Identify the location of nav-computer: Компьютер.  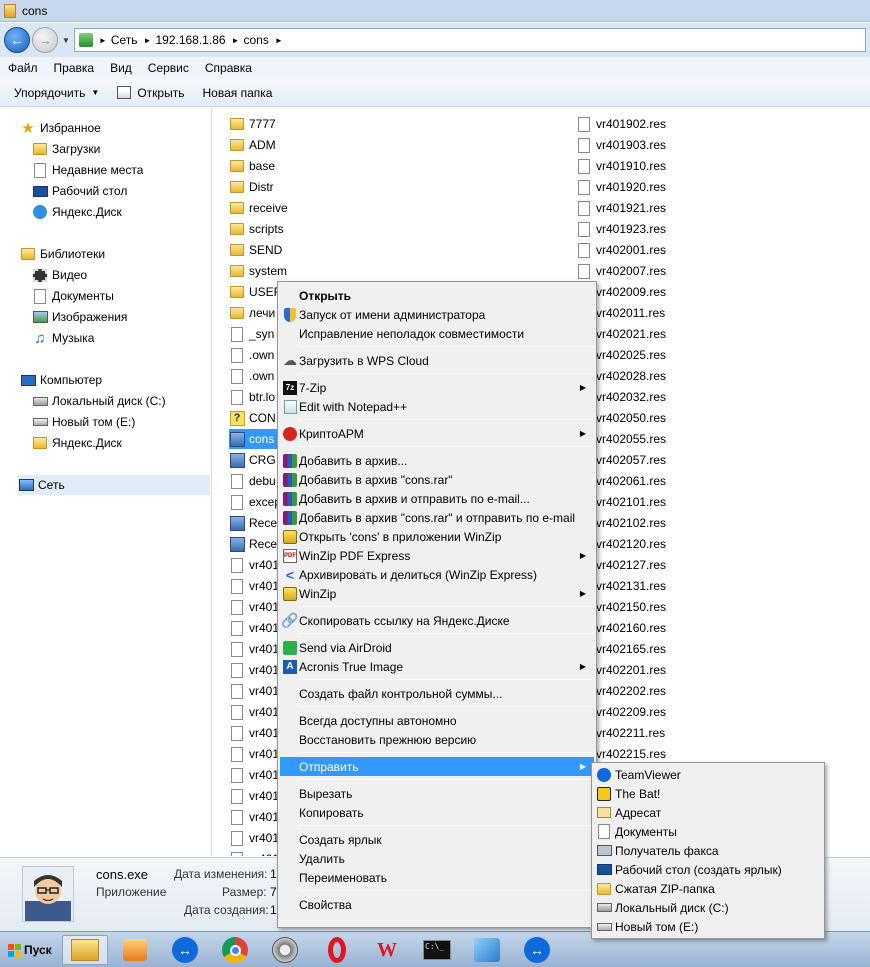
(61, 380).